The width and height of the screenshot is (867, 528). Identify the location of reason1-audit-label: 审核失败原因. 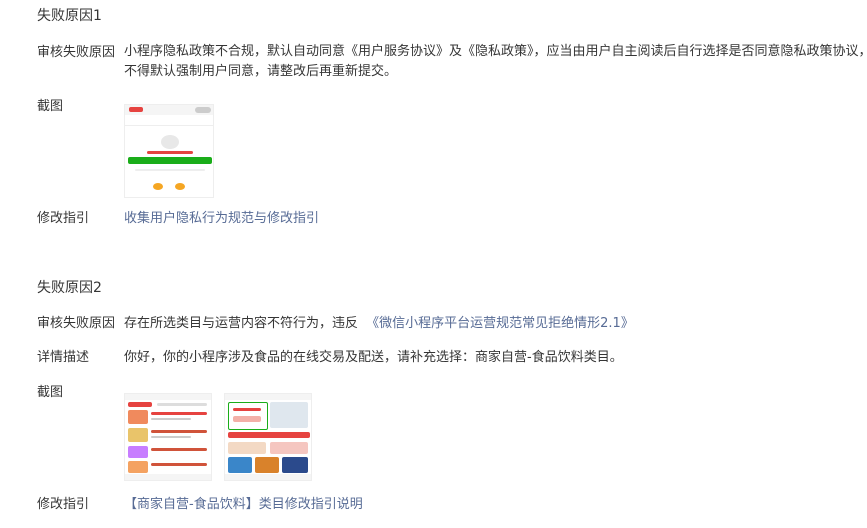
(76, 52).